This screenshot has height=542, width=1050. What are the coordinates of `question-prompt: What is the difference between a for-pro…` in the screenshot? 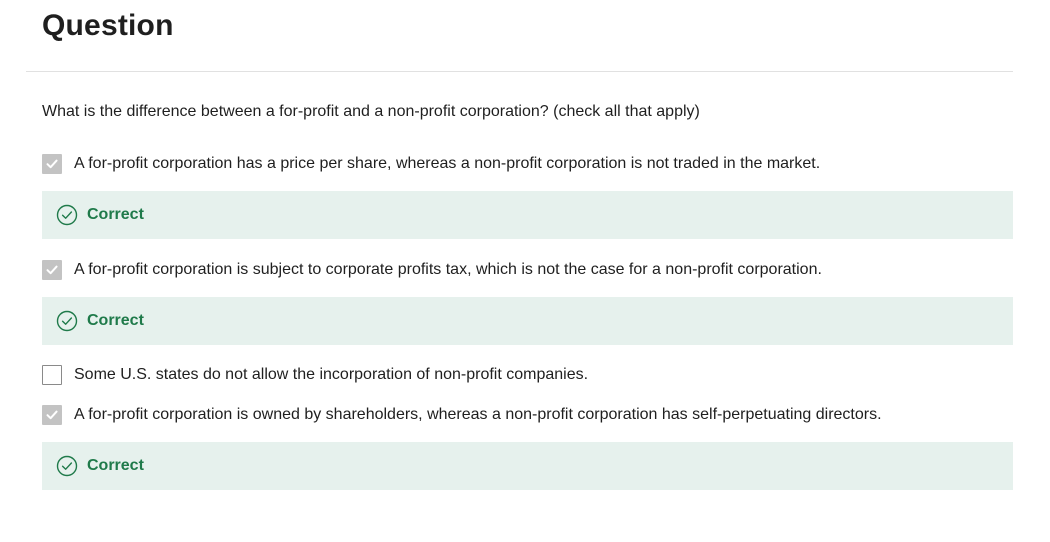 It's located at (371, 111).